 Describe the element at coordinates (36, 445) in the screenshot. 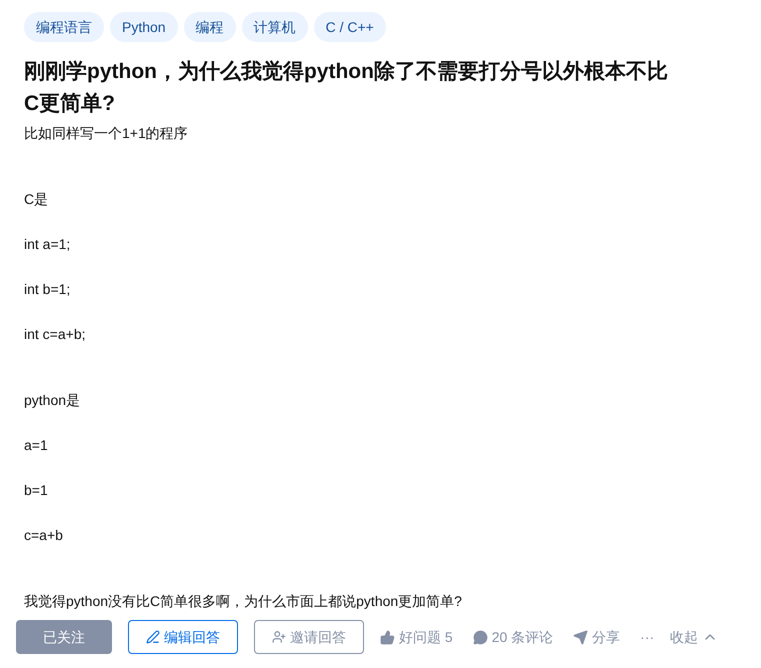

I see `question-text: a=1` at that location.